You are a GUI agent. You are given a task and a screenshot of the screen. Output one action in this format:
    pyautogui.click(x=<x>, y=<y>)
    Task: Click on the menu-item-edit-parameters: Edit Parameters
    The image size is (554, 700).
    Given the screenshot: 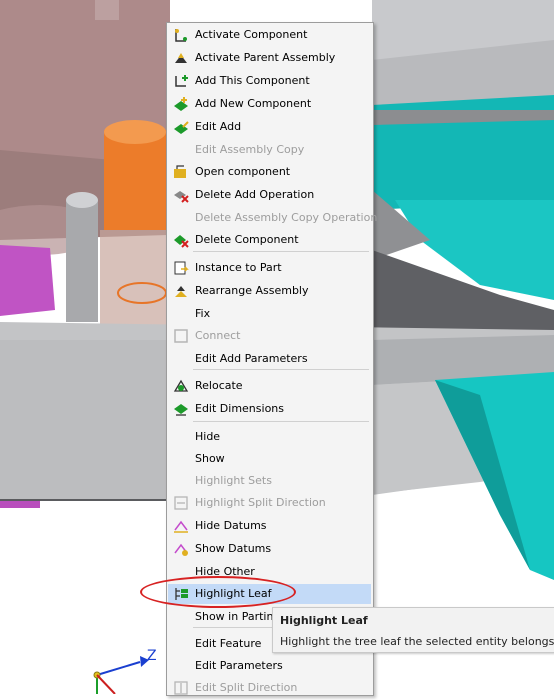 What is the action you would take?
    pyautogui.click(x=269, y=666)
    